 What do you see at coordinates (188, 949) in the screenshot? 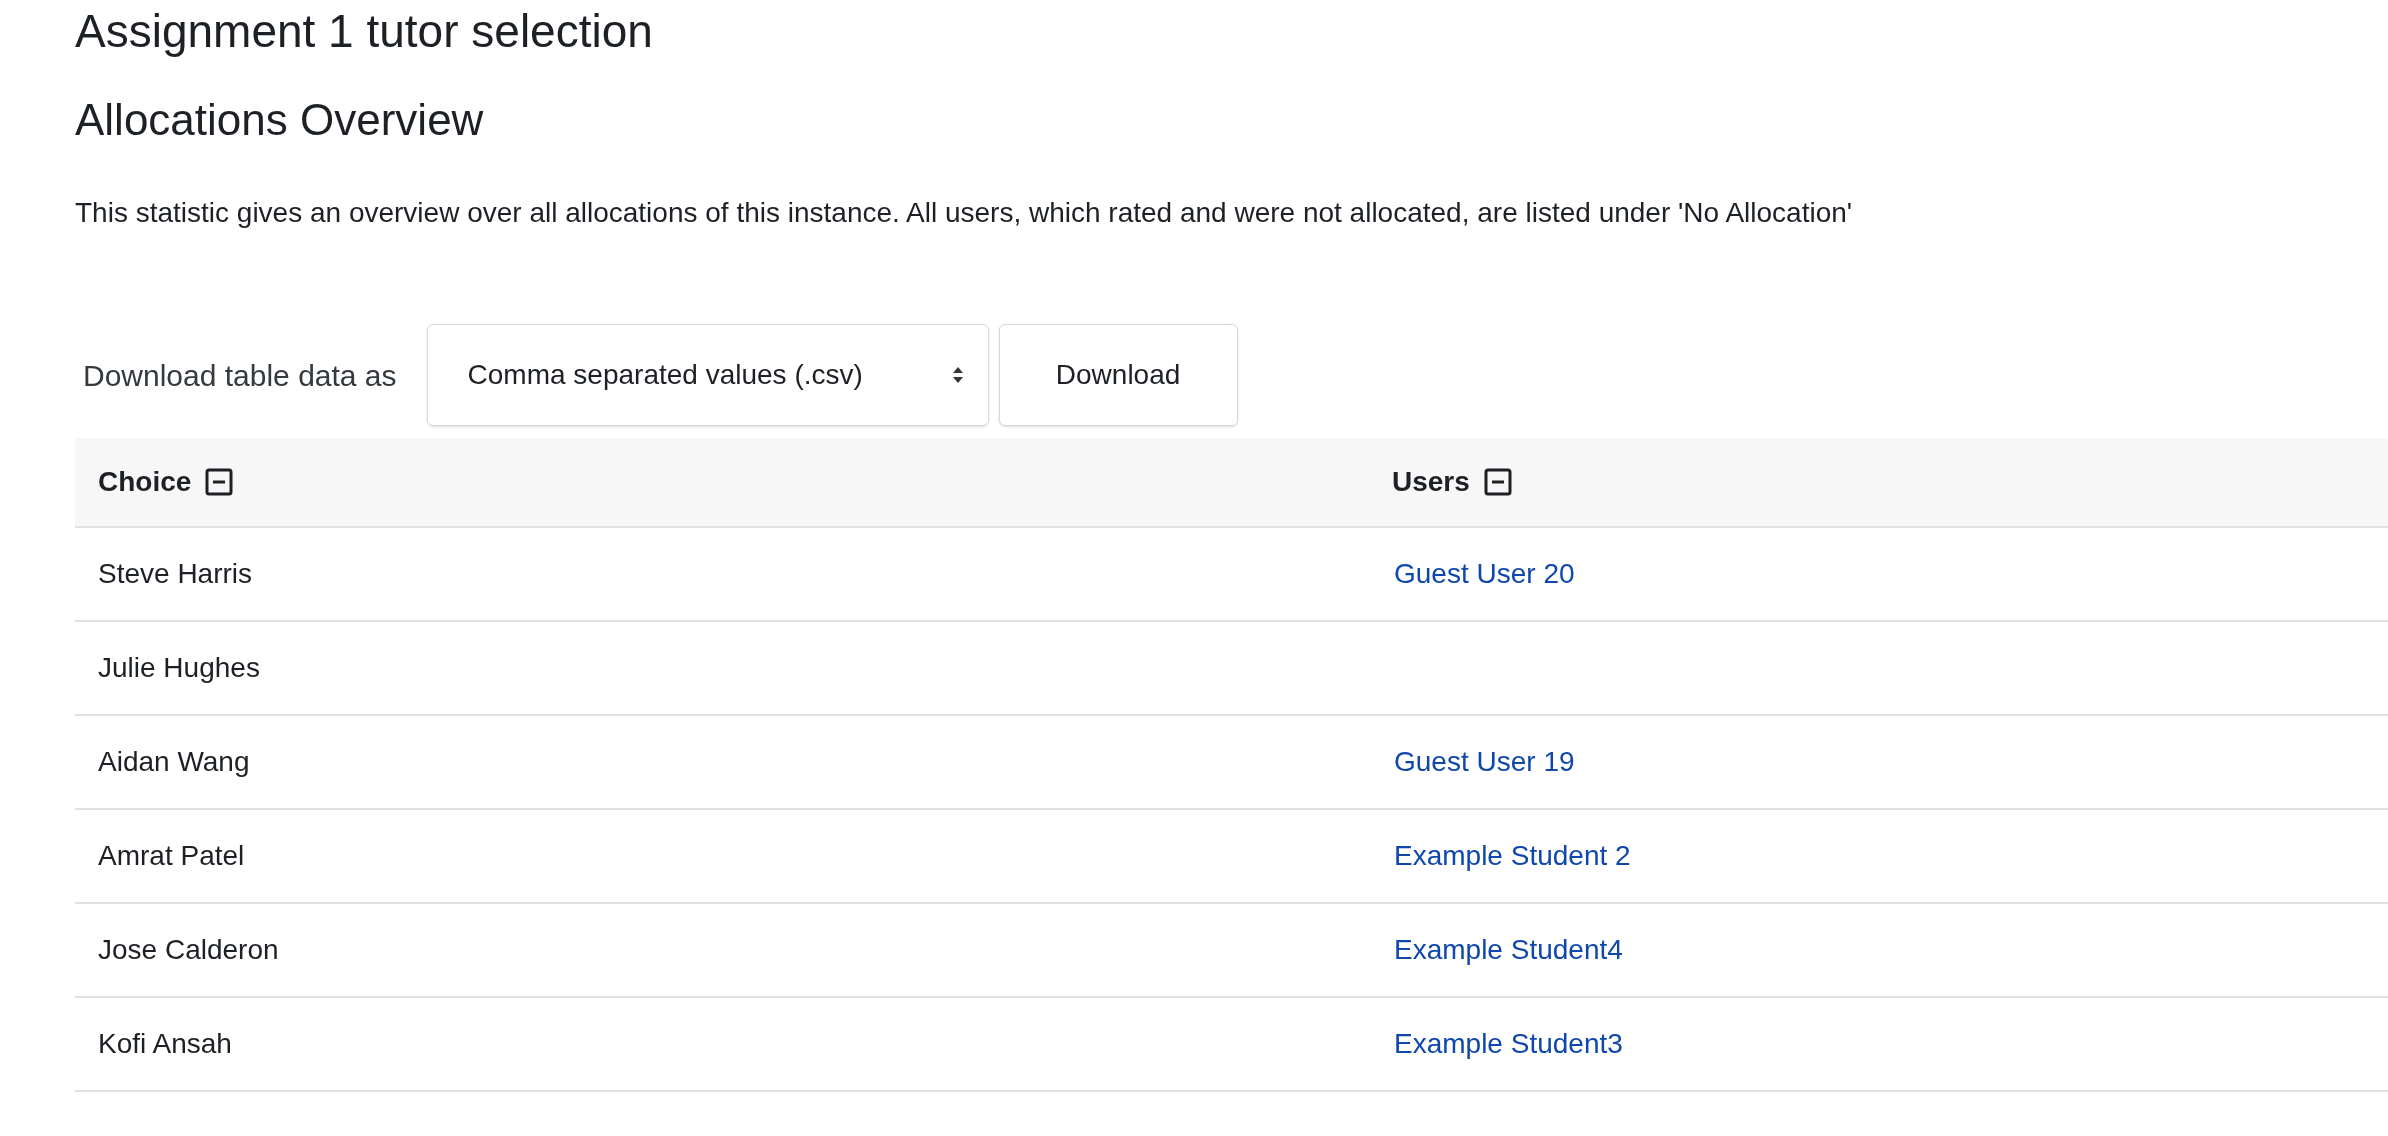
I see `table-cell: Jose Calderon` at bounding box center [188, 949].